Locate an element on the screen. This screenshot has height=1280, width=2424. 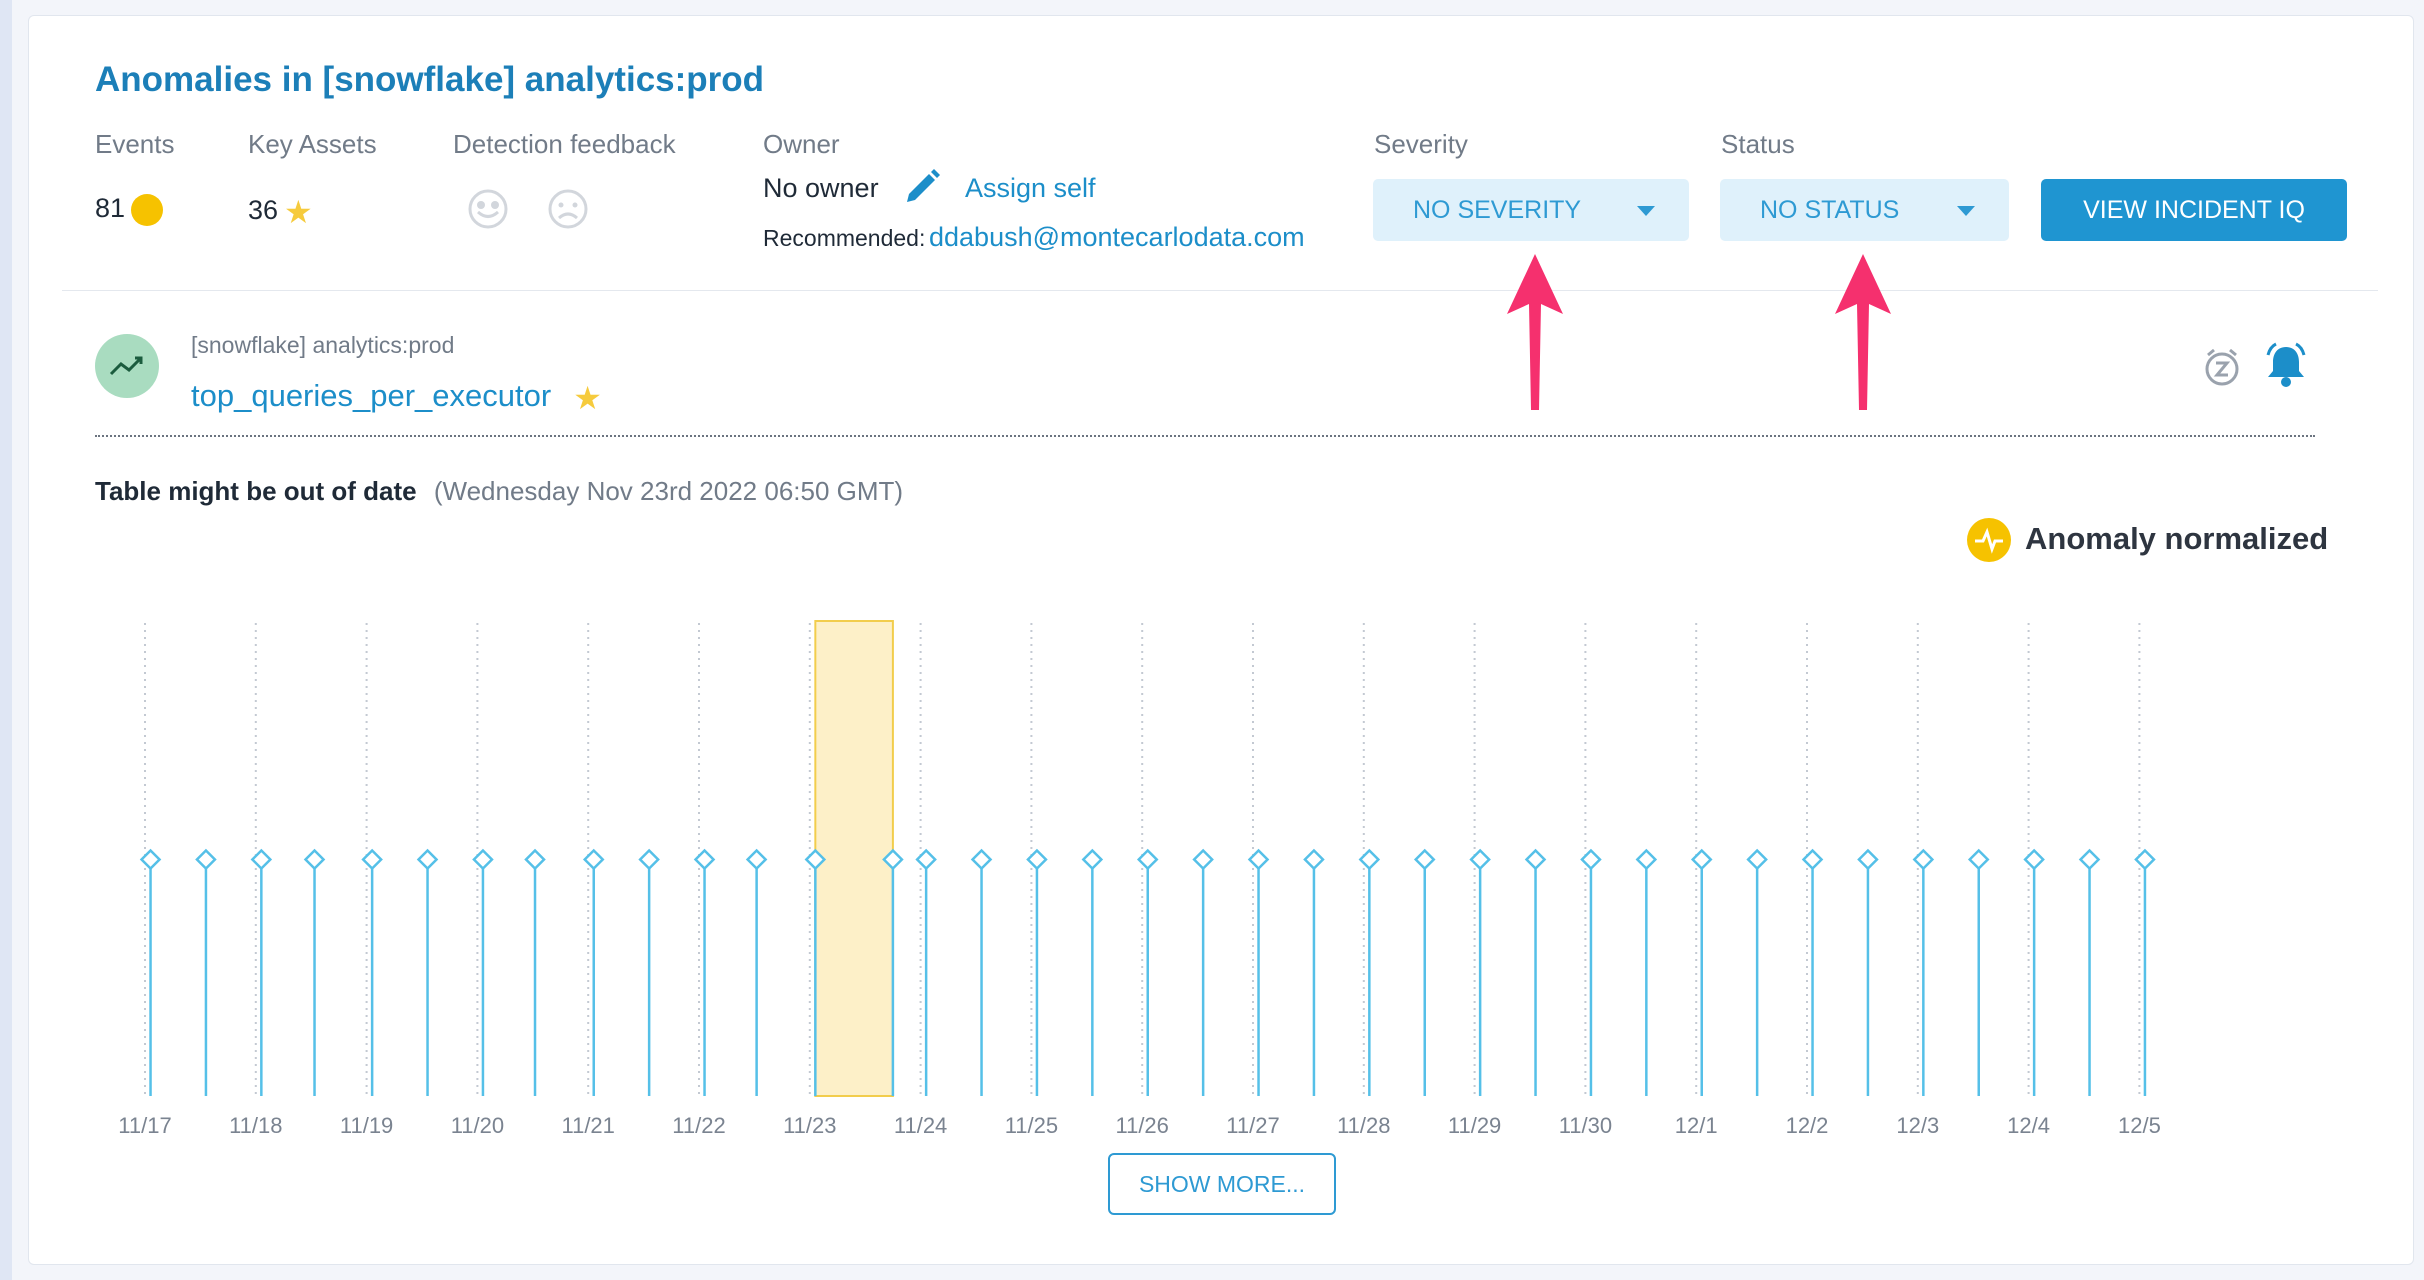
asset-name: top_queries_per_executor is located at coordinates (371, 395).